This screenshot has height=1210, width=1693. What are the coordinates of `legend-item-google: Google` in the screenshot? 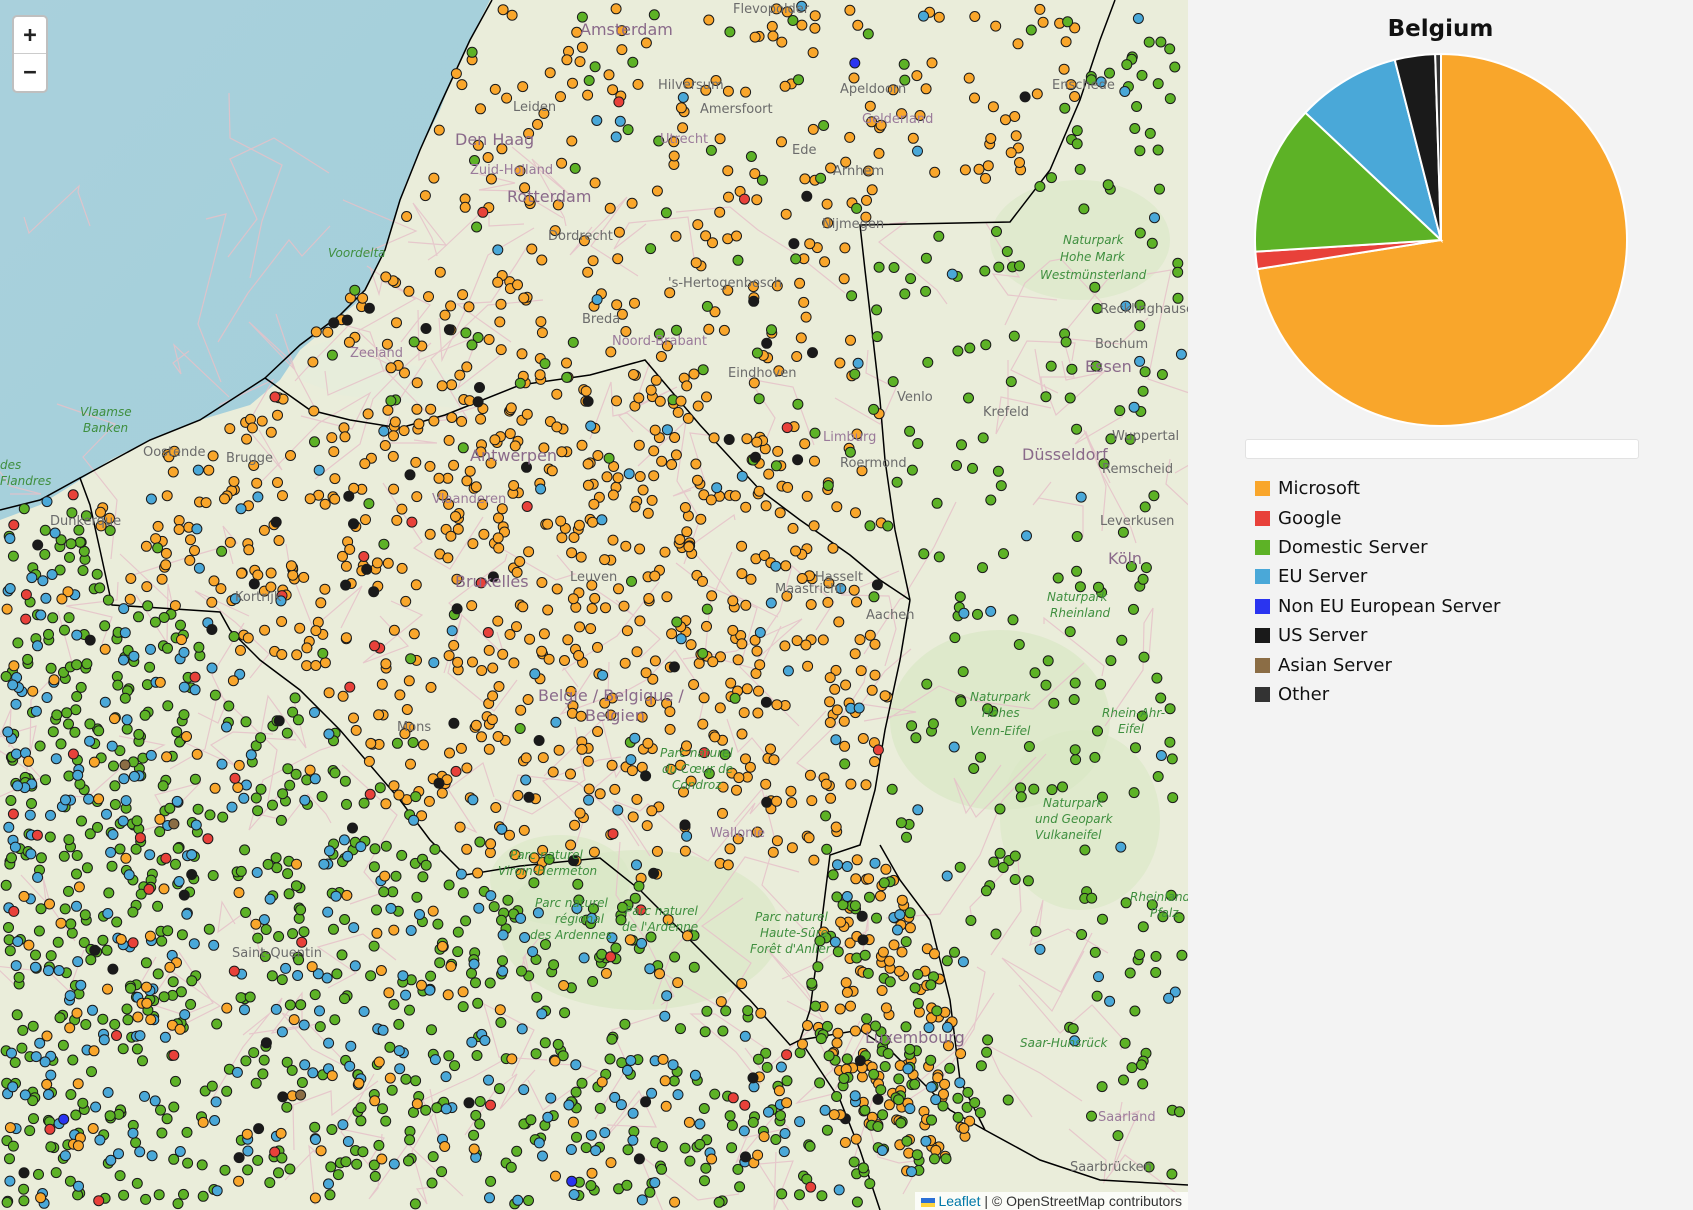 It's located at (1377, 517).